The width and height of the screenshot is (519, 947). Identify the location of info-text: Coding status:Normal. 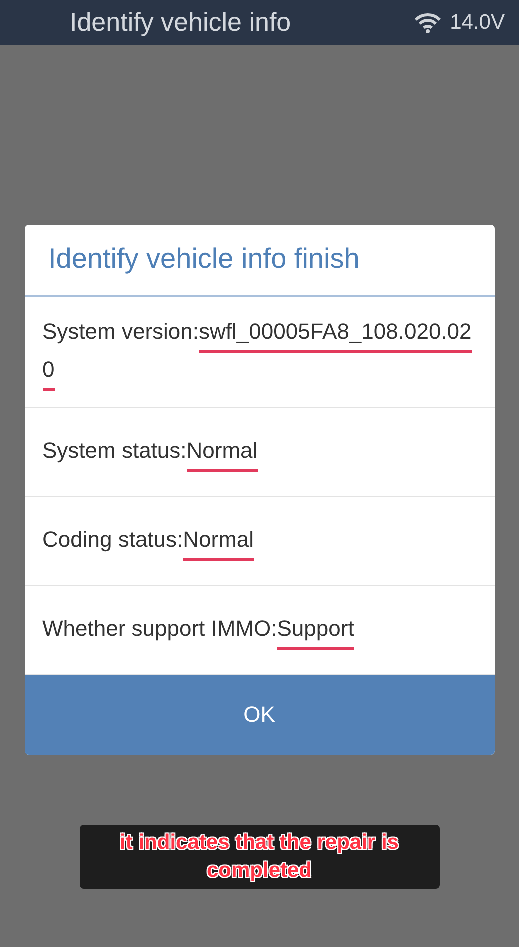
(148, 540).